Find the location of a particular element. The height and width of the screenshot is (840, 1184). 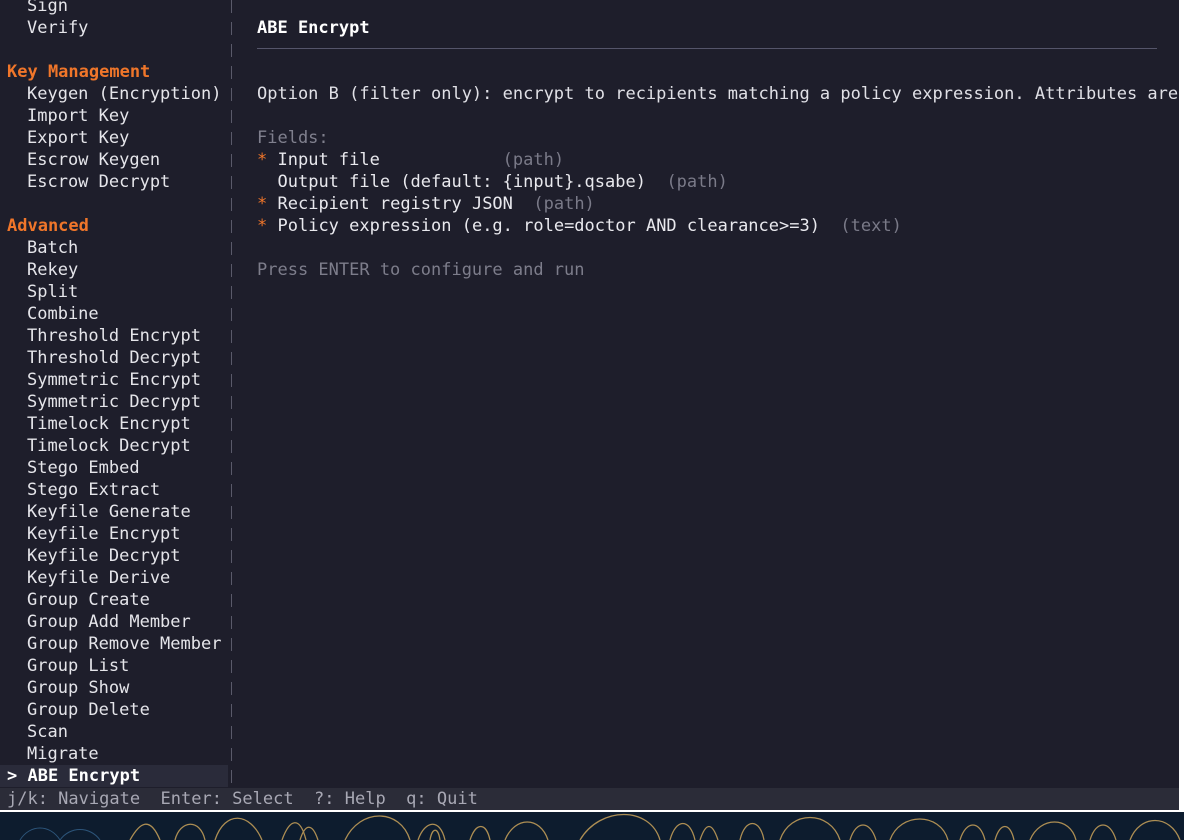

field-row: * Recipient registry JSON (path) is located at coordinates (426, 204).